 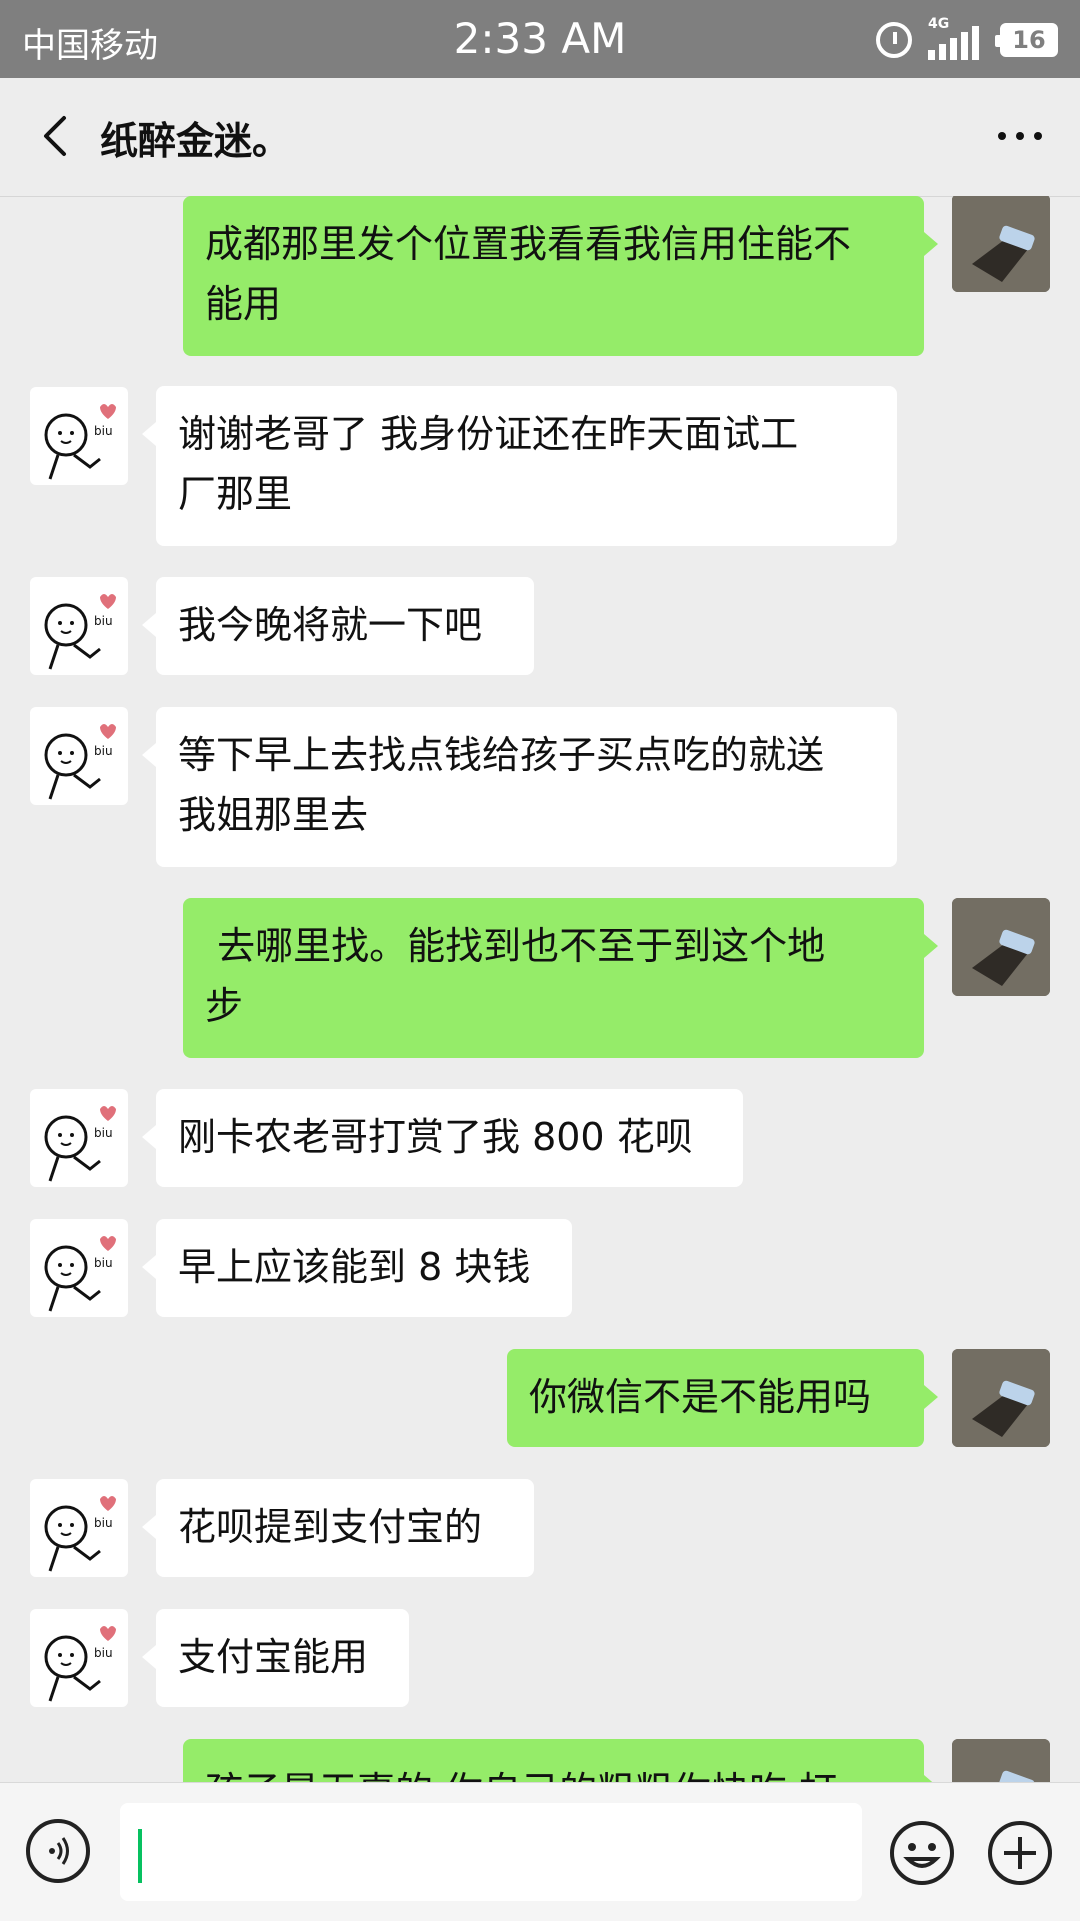 What do you see at coordinates (140, 1856) in the screenshot?
I see `text-caret` at bounding box center [140, 1856].